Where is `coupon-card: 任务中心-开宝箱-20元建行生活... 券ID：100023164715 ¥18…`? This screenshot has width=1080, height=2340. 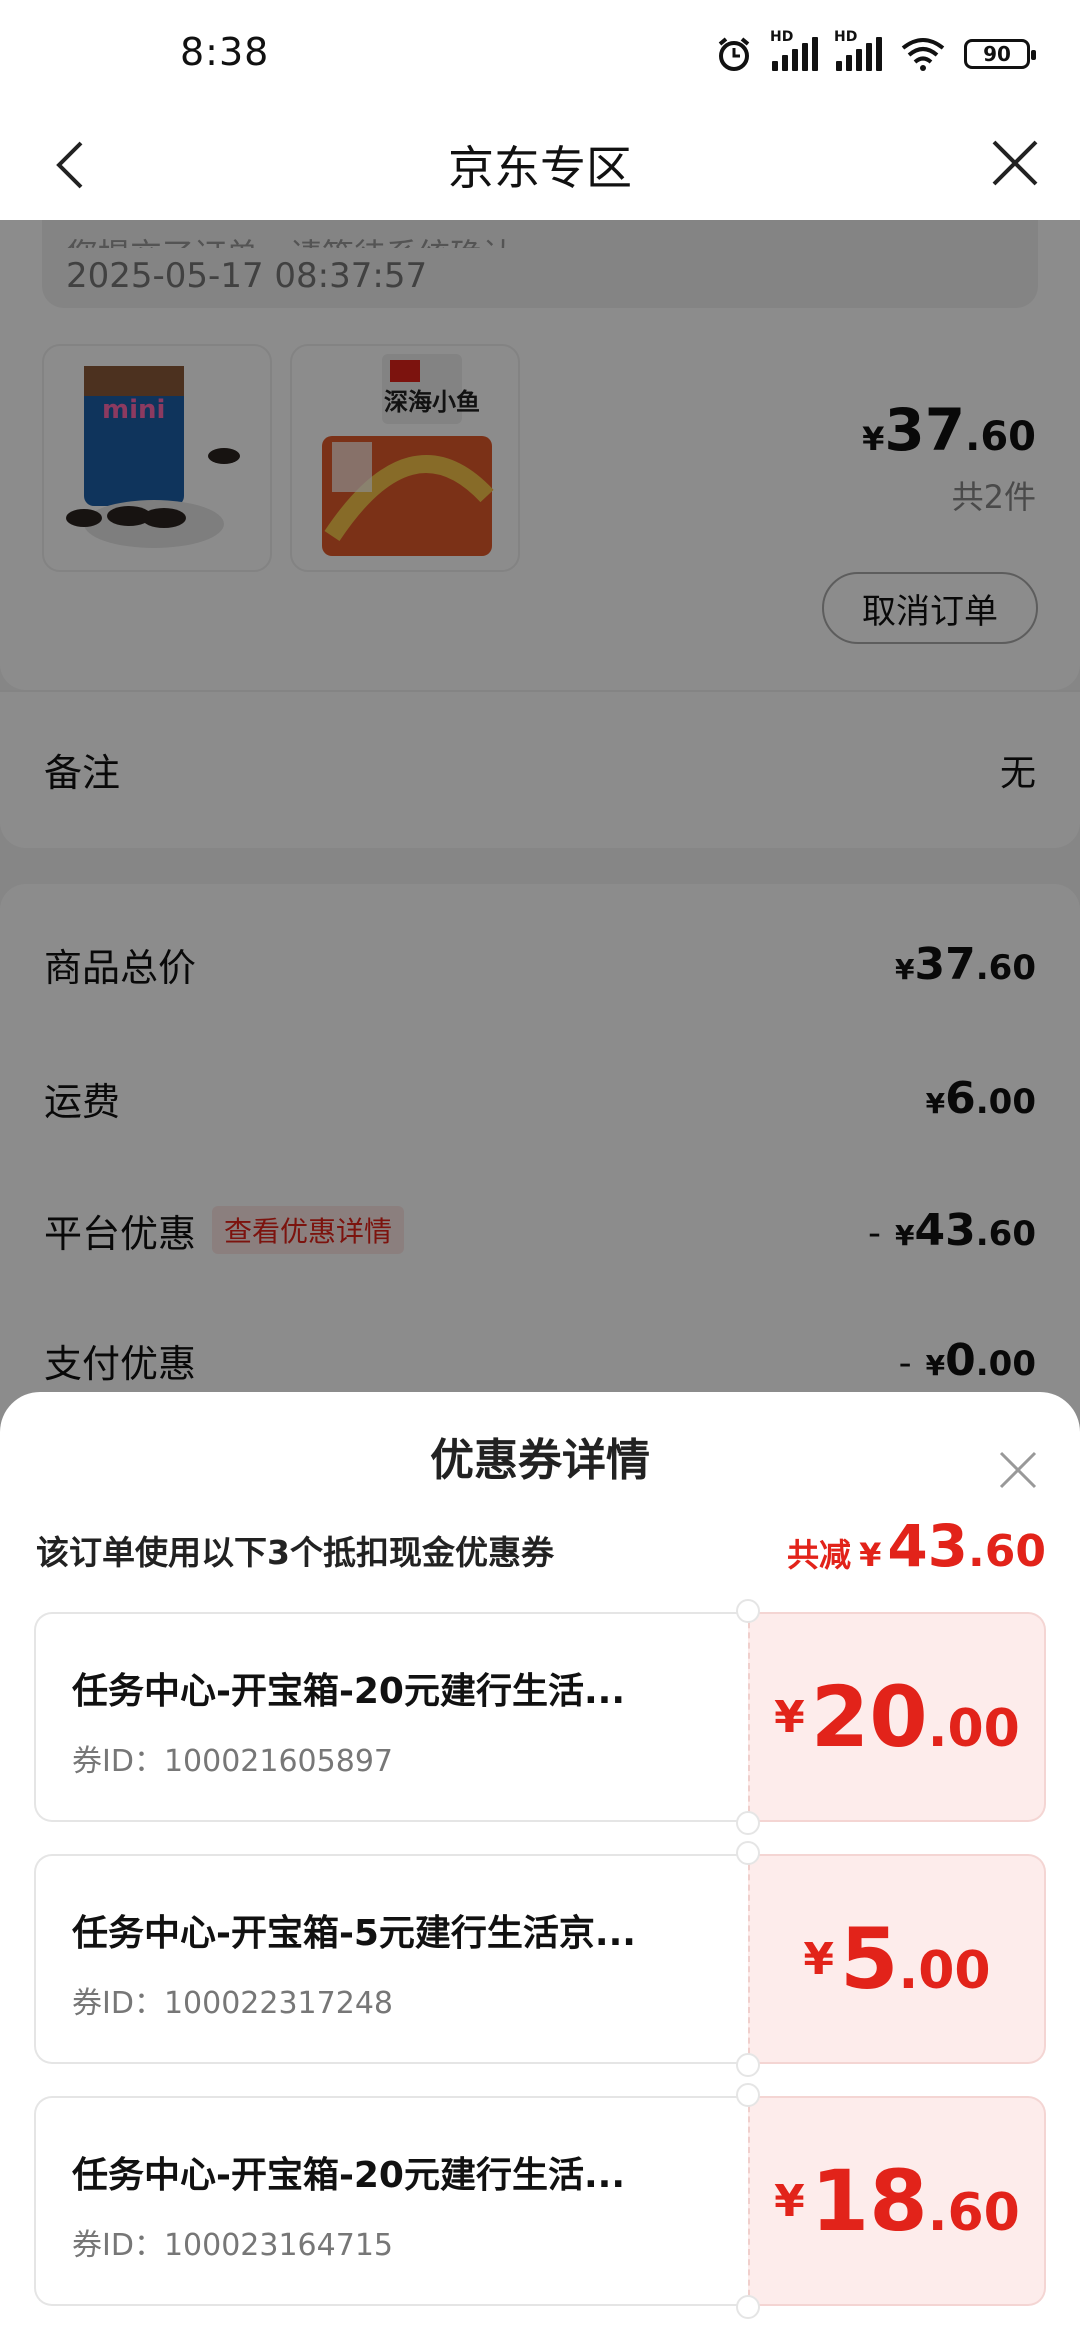
coupon-card: 任务中心-开宝箱-20元建行生活... 券ID：100023164715 ¥18… is located at coordinates (540, 2201).